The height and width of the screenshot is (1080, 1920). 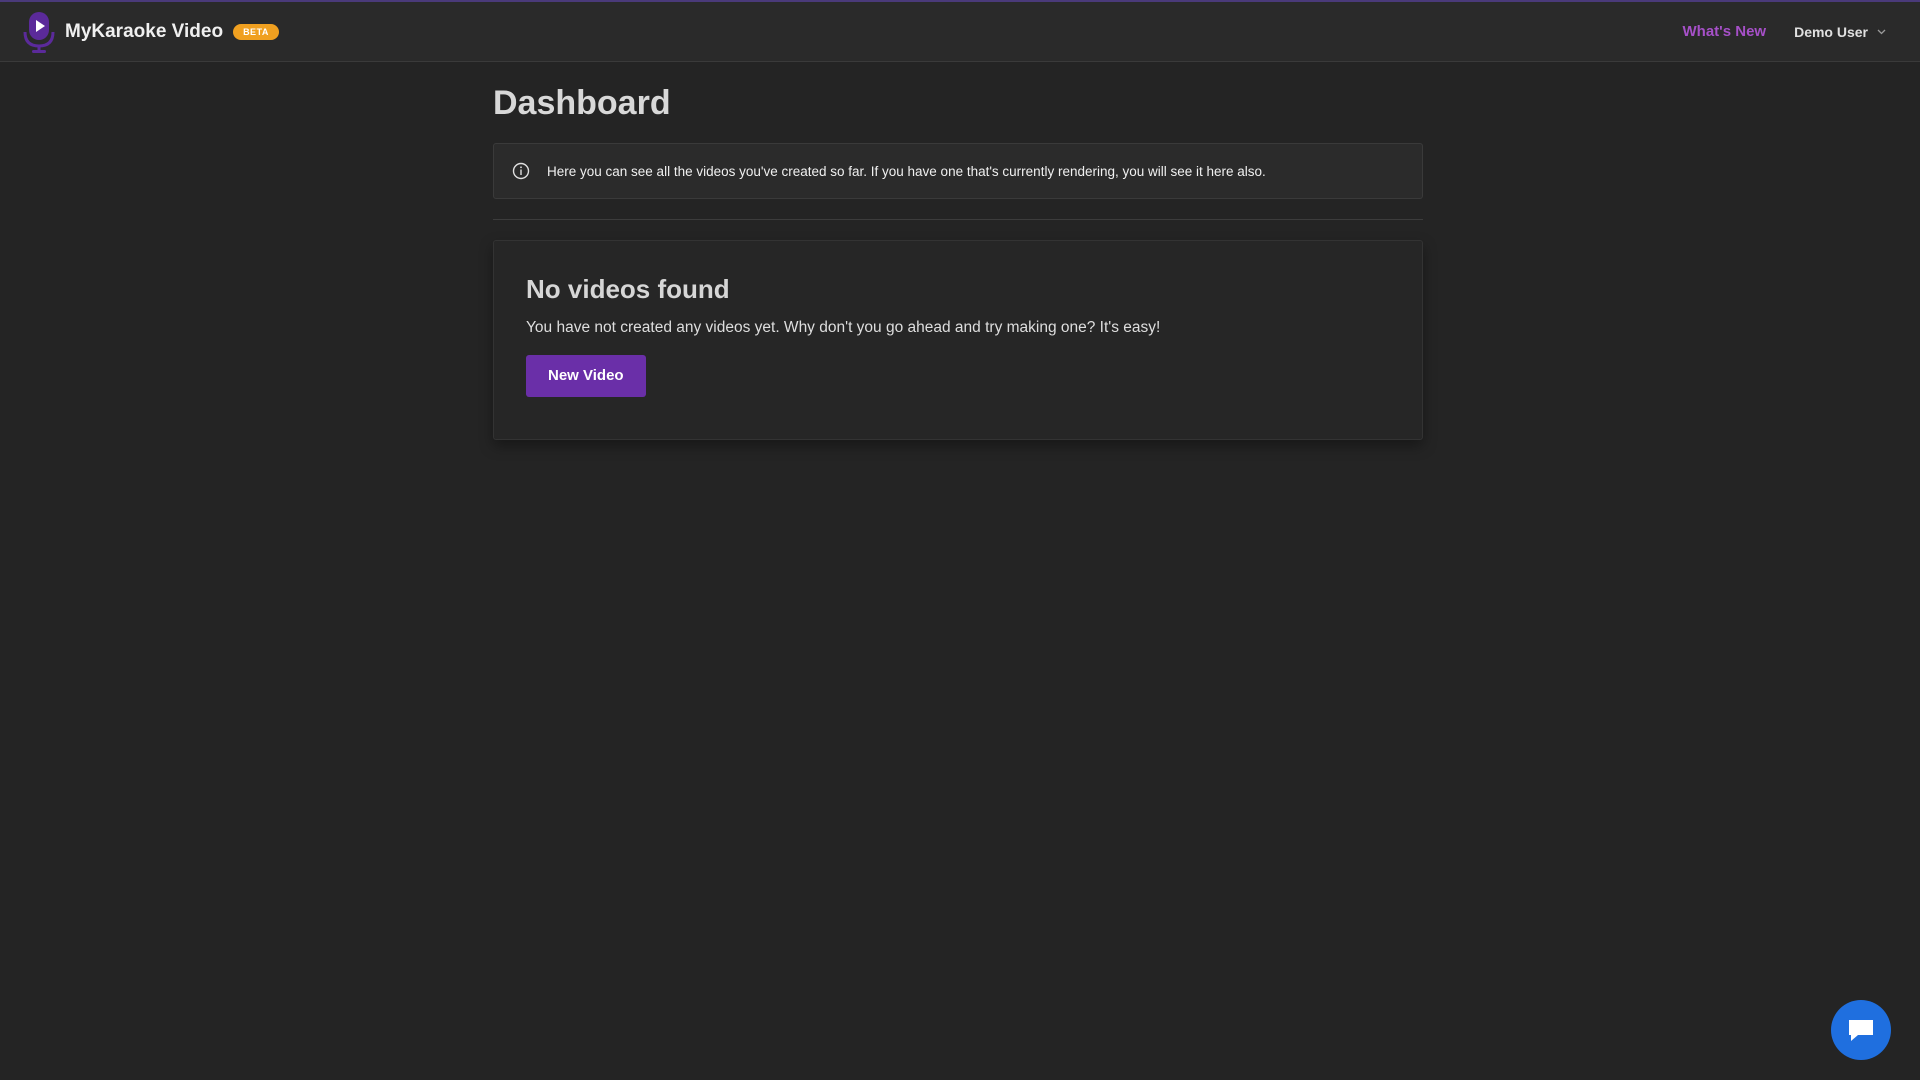 I want to click on info-icon, so click(x=521, y=171).